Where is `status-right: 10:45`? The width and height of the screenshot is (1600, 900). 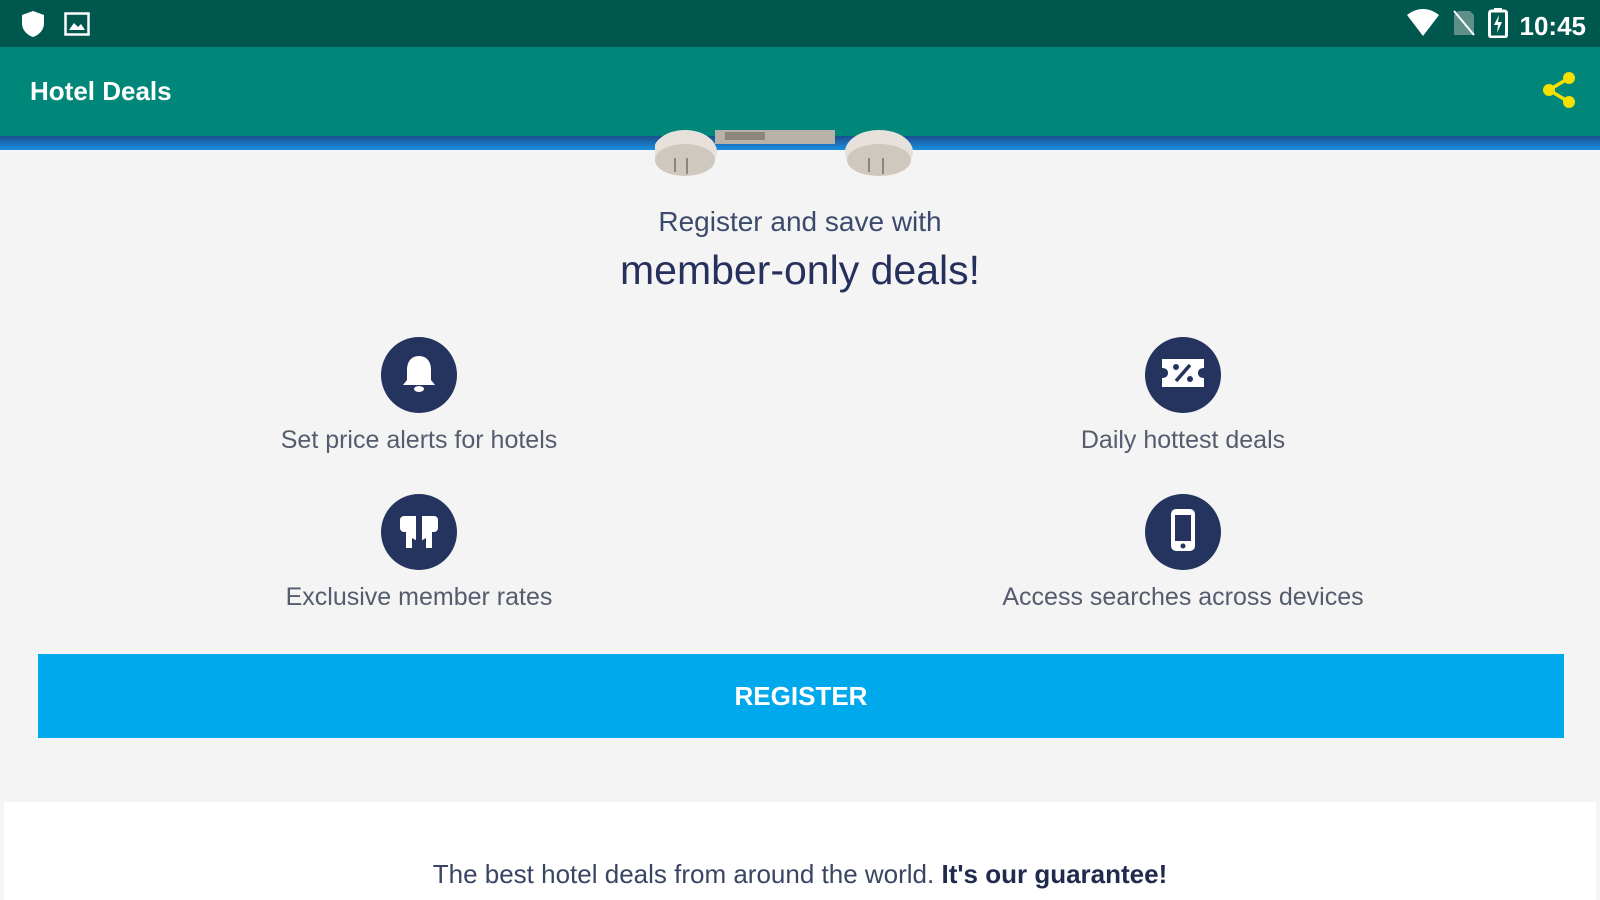
status-right: 10:45 is located at coordinates (1496, 25).